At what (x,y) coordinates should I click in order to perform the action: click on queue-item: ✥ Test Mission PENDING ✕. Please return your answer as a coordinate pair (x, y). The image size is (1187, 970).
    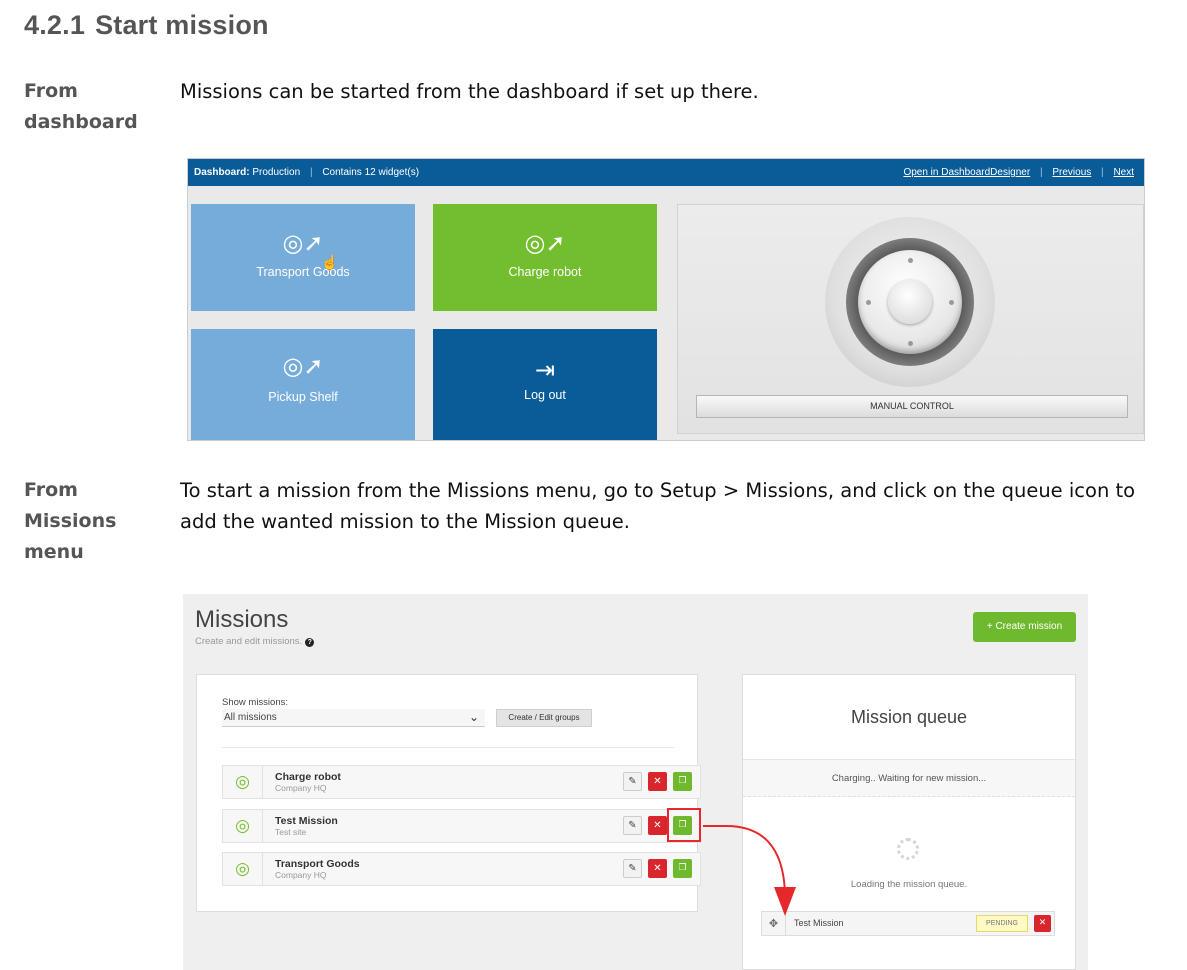
    Looking at the image, I should click on (908, 923).